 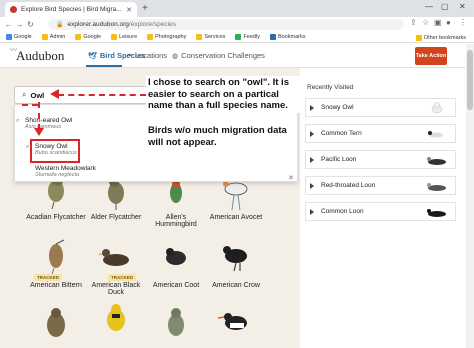 I want to click on bird-card: TRACKED American Black Duck, so click(x=116, y=267).